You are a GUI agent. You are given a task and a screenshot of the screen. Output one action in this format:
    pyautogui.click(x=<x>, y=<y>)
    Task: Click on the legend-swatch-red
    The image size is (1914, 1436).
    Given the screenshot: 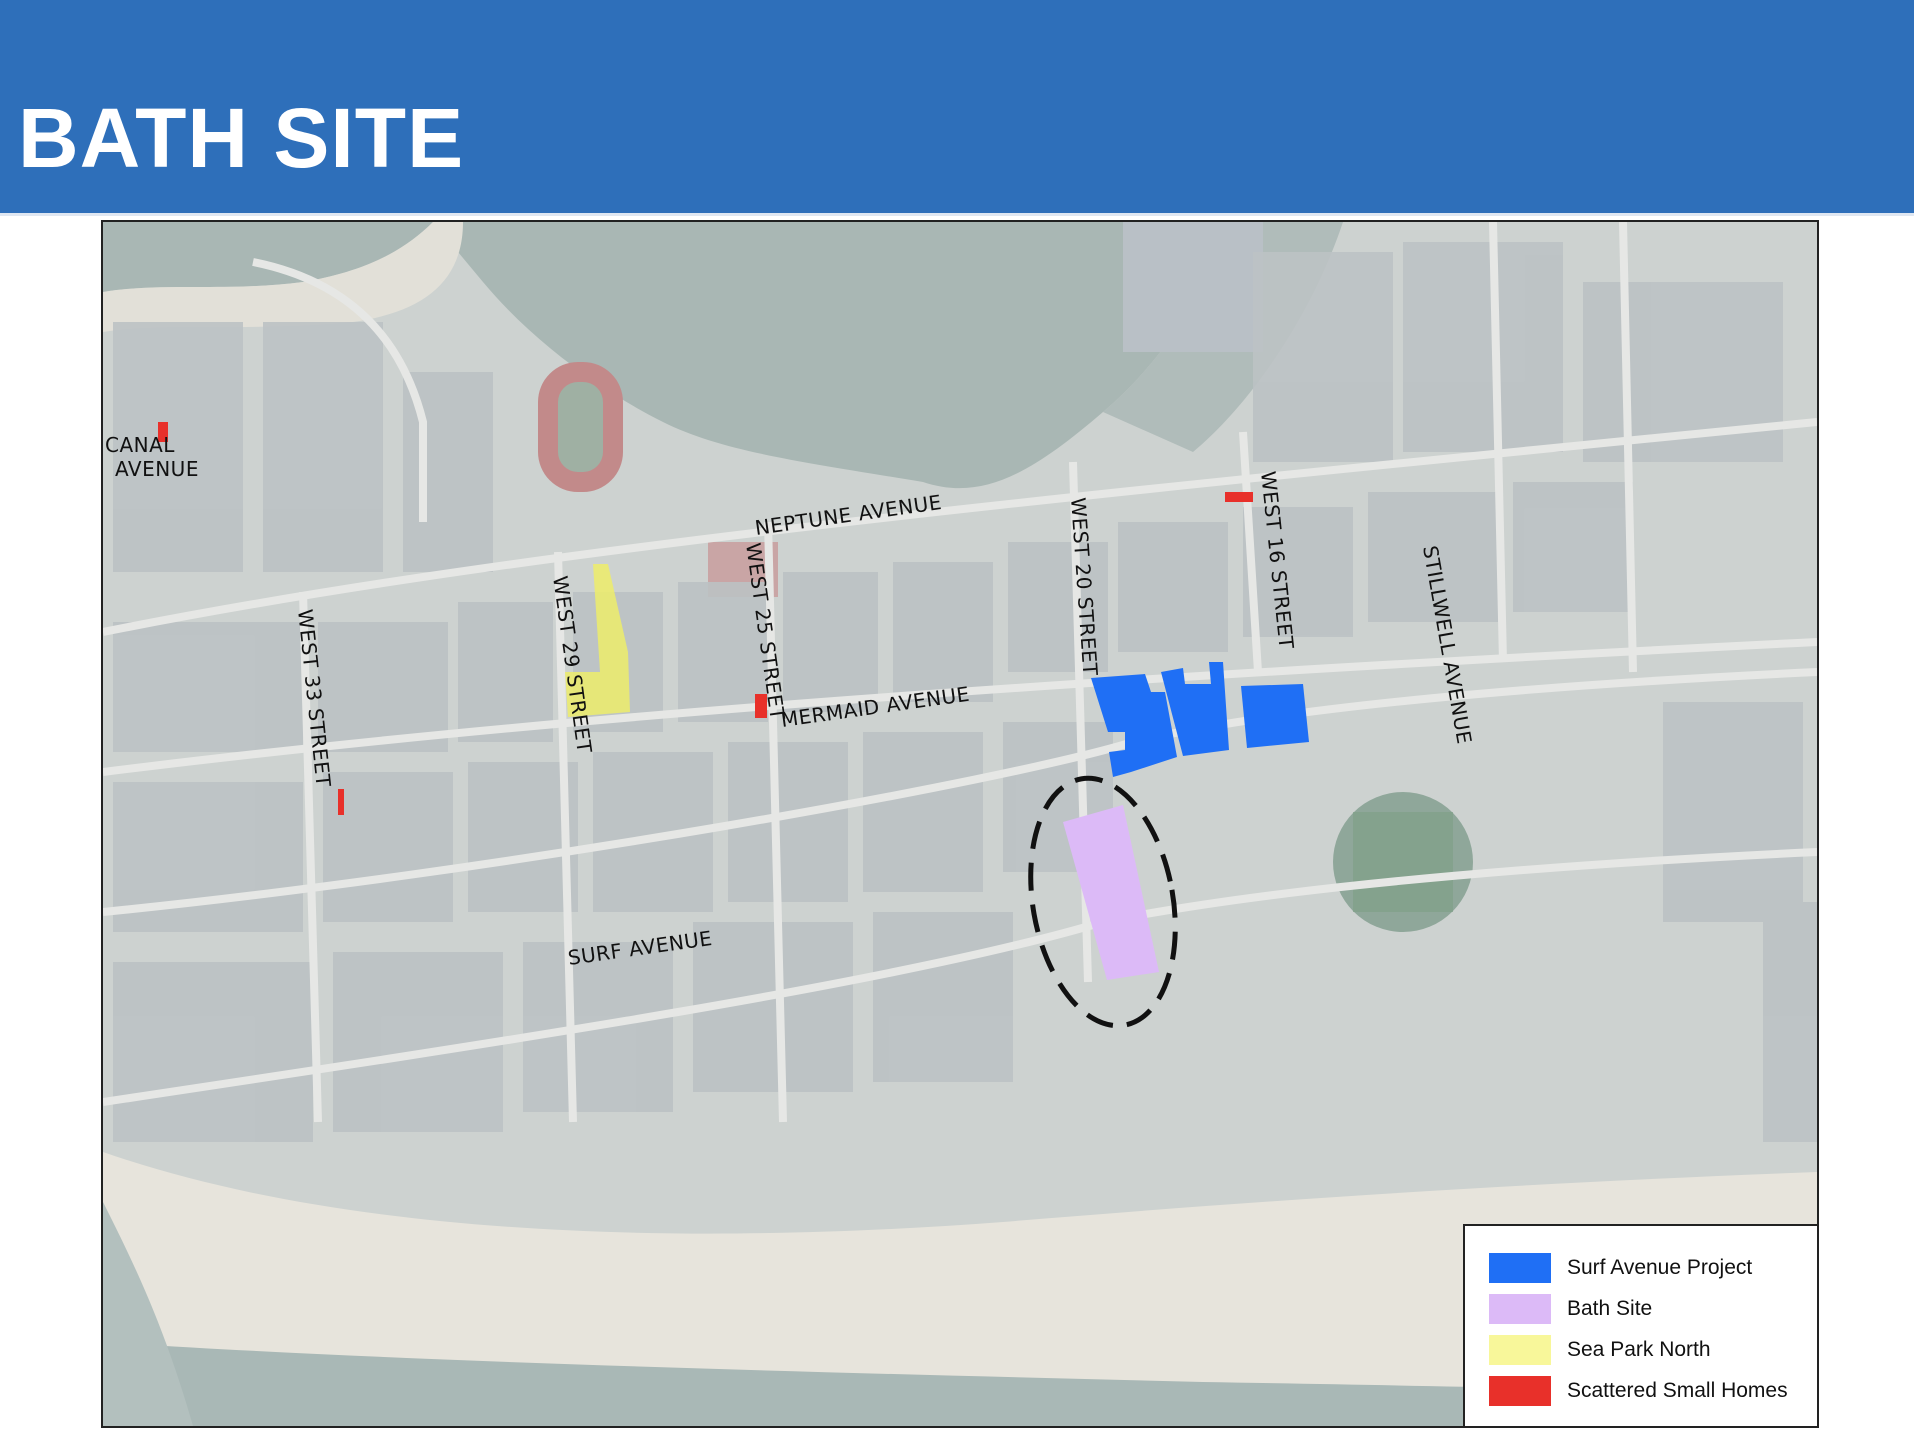 What is the action you would take?
    pyautogui.click(x=1520, y=1391)
    